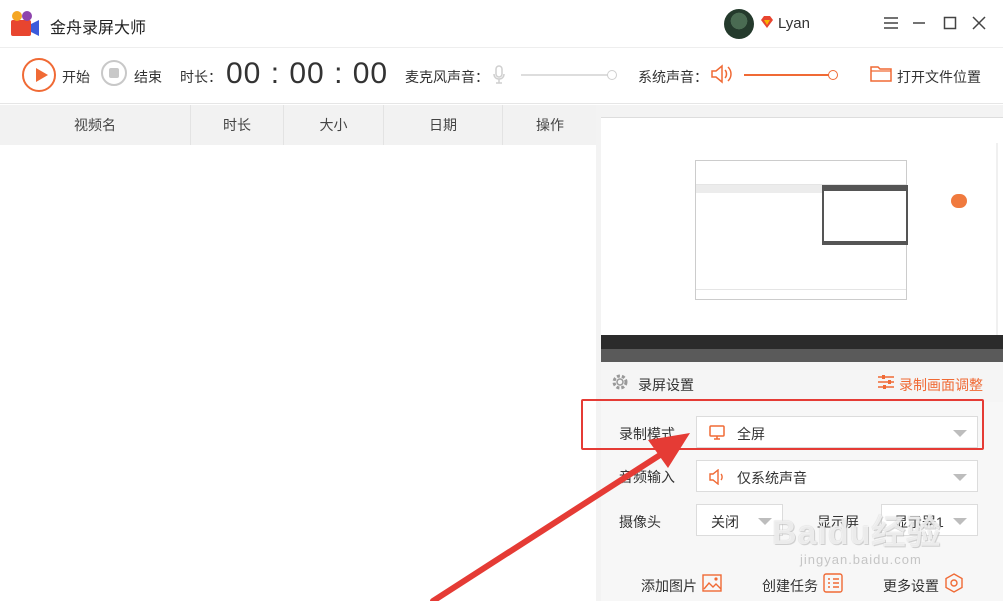 The height and width of the screenshot is (601, 1003). I want to click on create-task-button: 创建任务, so click(790, 586).